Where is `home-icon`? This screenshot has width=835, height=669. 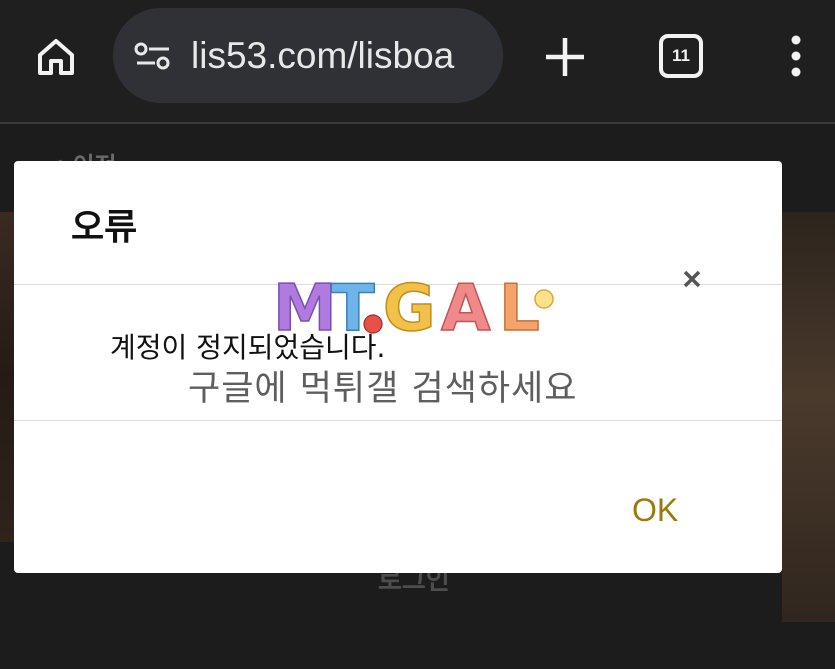 home-icon is located at coordinates (56, 57).